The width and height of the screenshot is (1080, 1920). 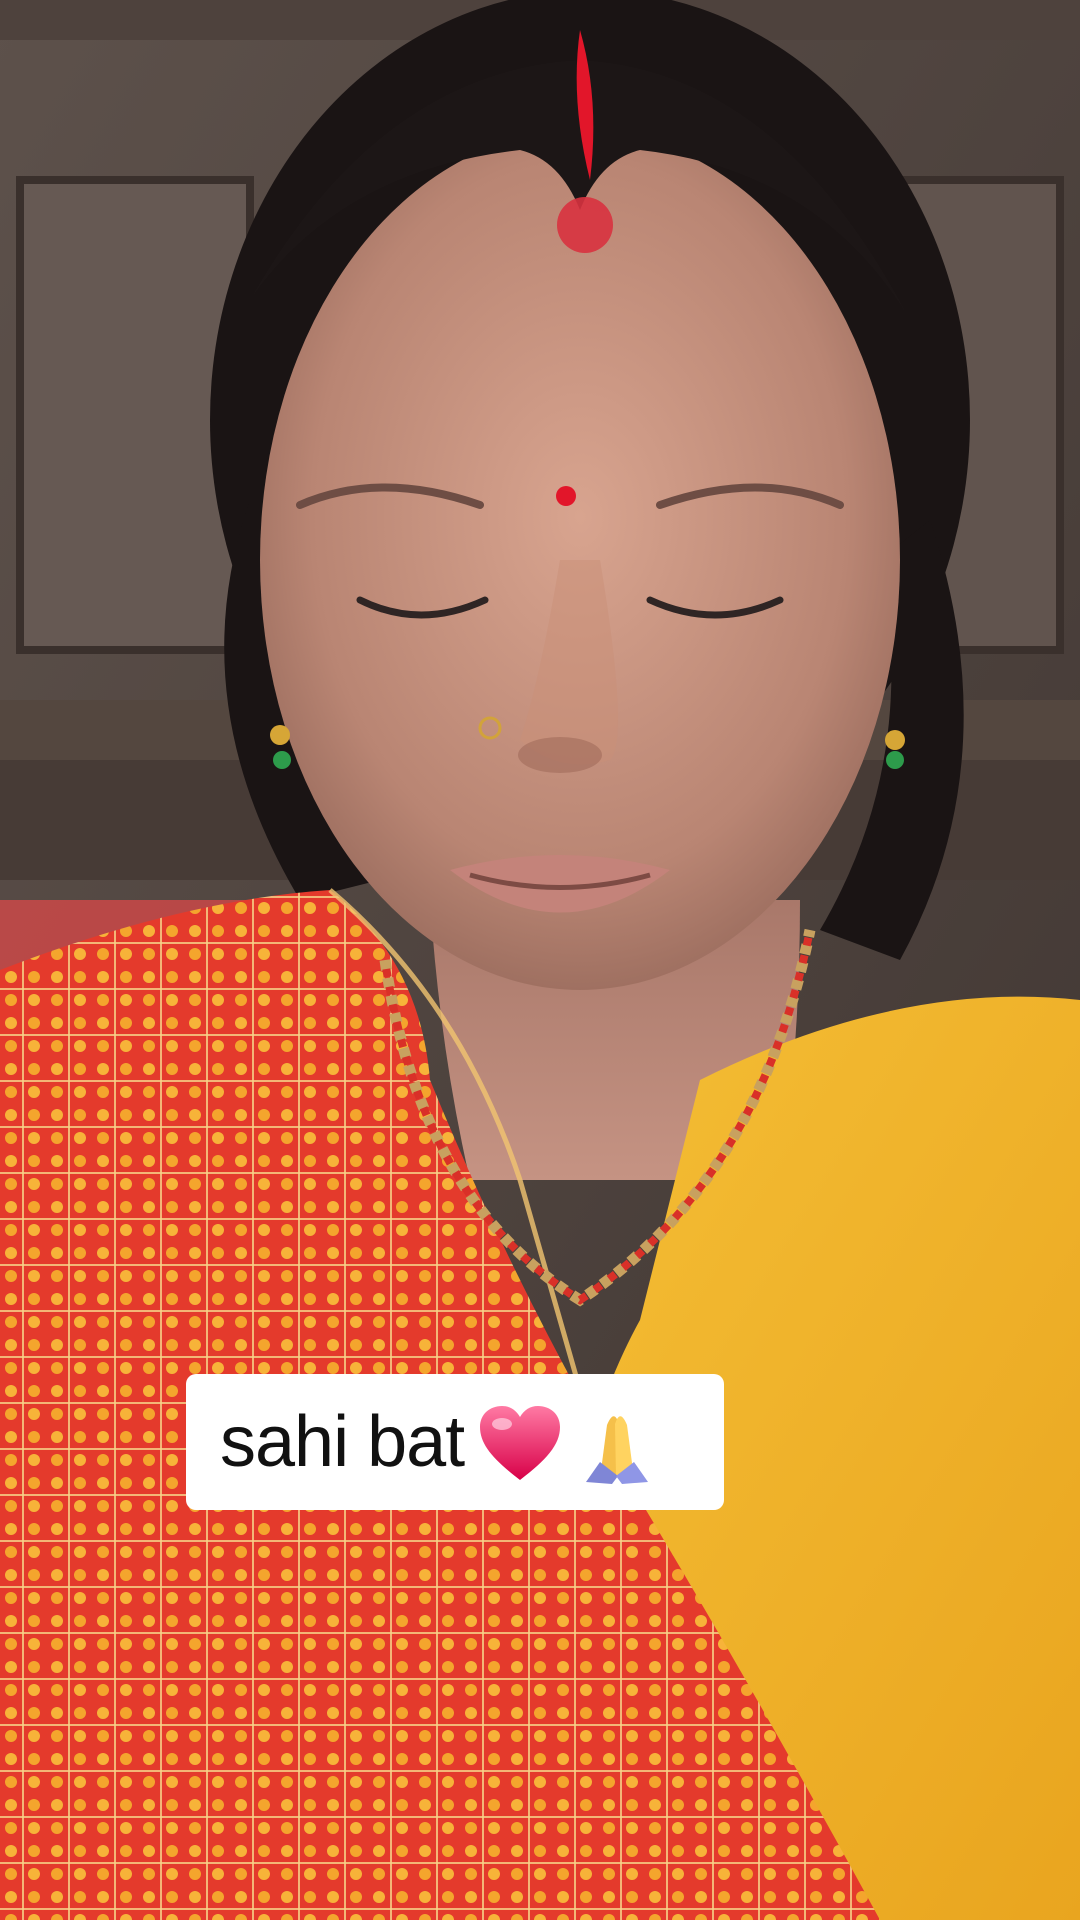 What do you see at coordinates (520, 1442) in the screenshot?
I see `heart-icon` at bounding box center [520, 1442].